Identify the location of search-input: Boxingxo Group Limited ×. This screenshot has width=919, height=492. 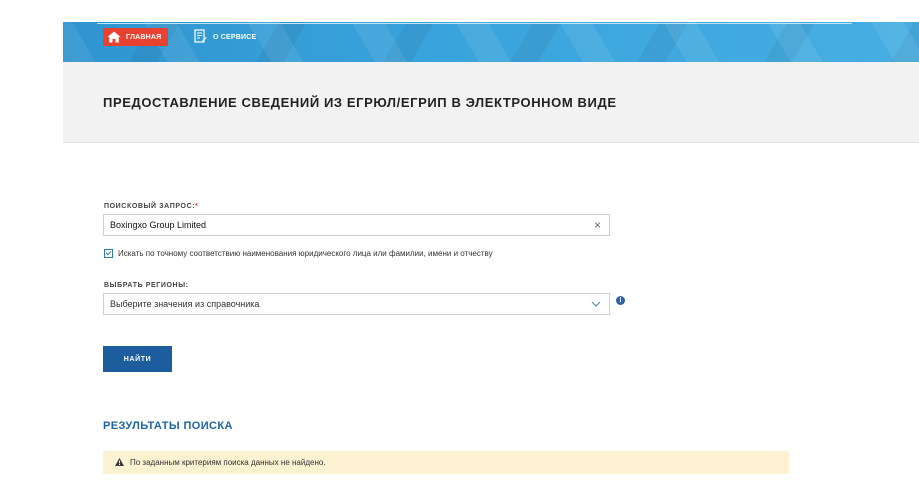
(356, 225).